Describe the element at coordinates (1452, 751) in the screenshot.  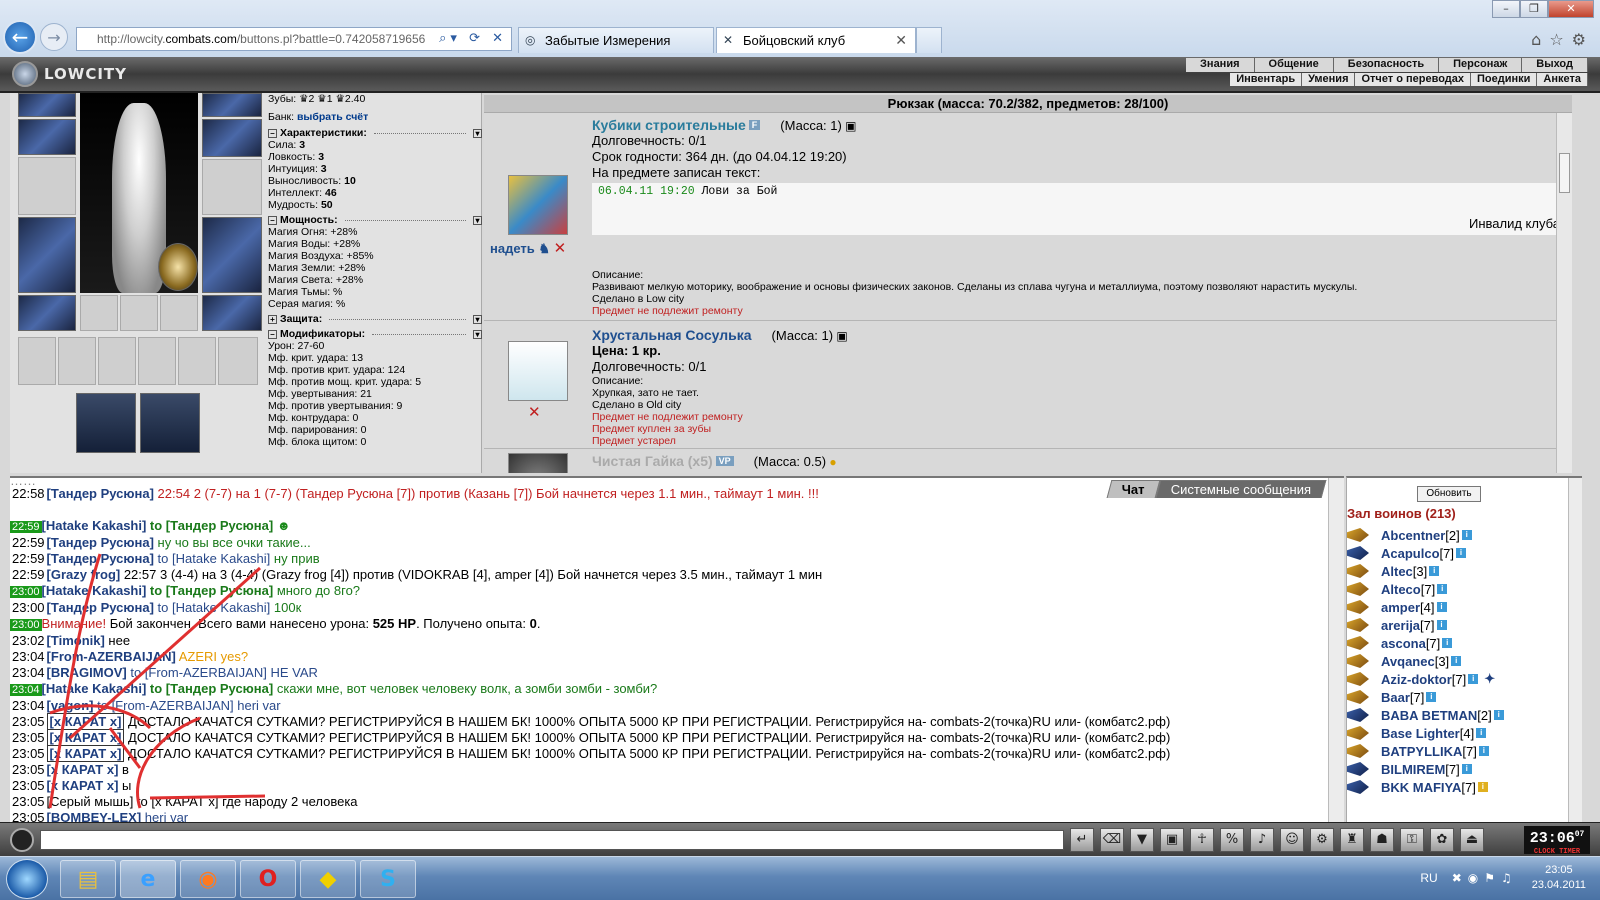
I see `player-item: BATPYLLIKA [7] i` at that location.